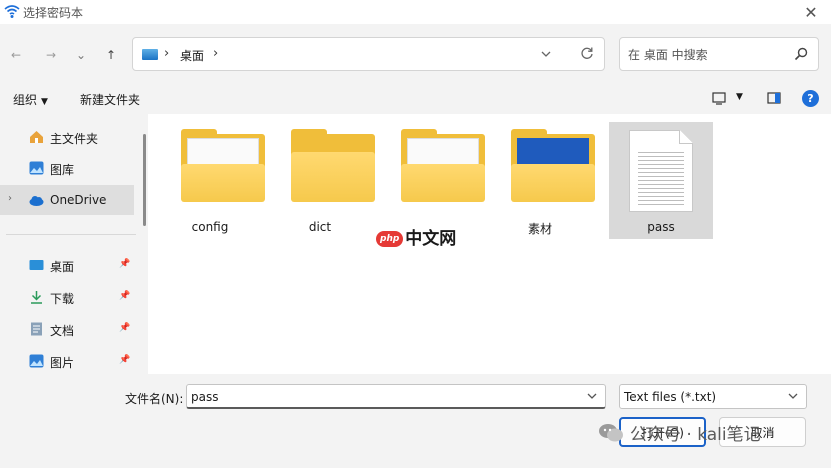  Describe the element at coordinates (587, 53) in the screenshot. I see `refresh-icon` at that location.